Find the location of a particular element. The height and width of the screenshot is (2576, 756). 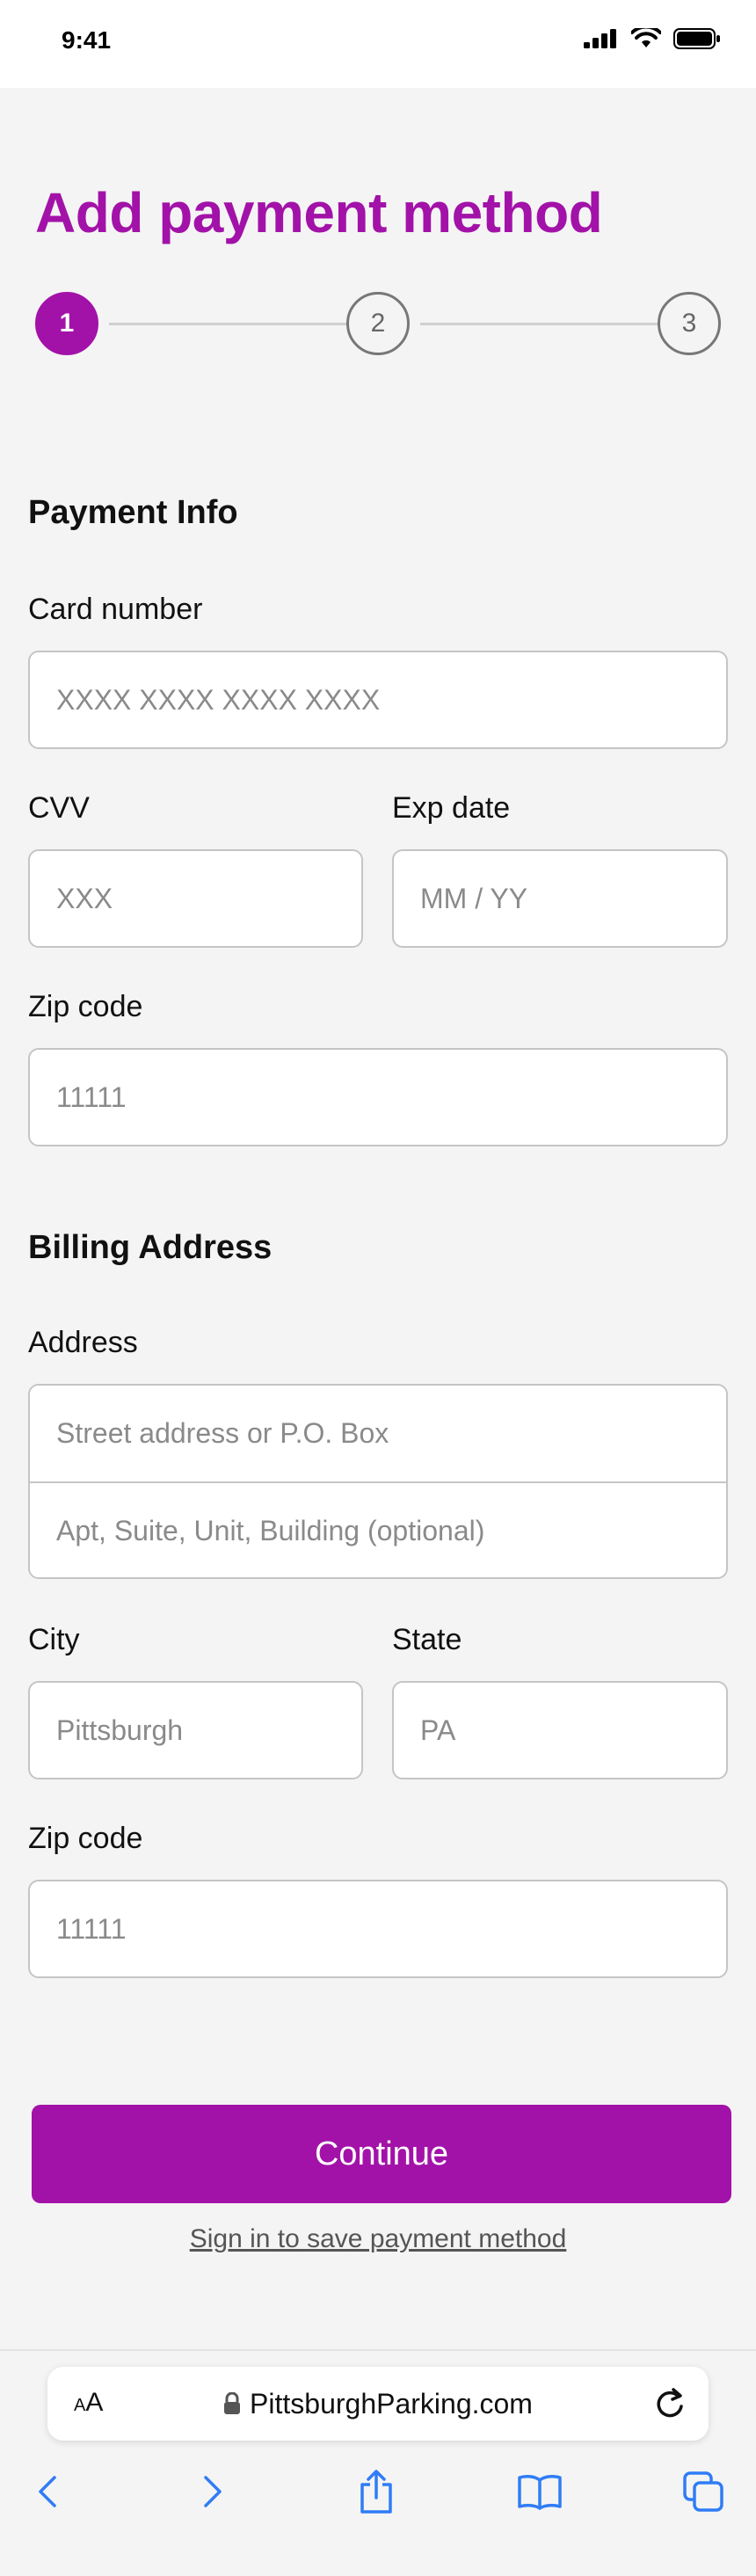

forward-button is located at coordinates (213, 2491).